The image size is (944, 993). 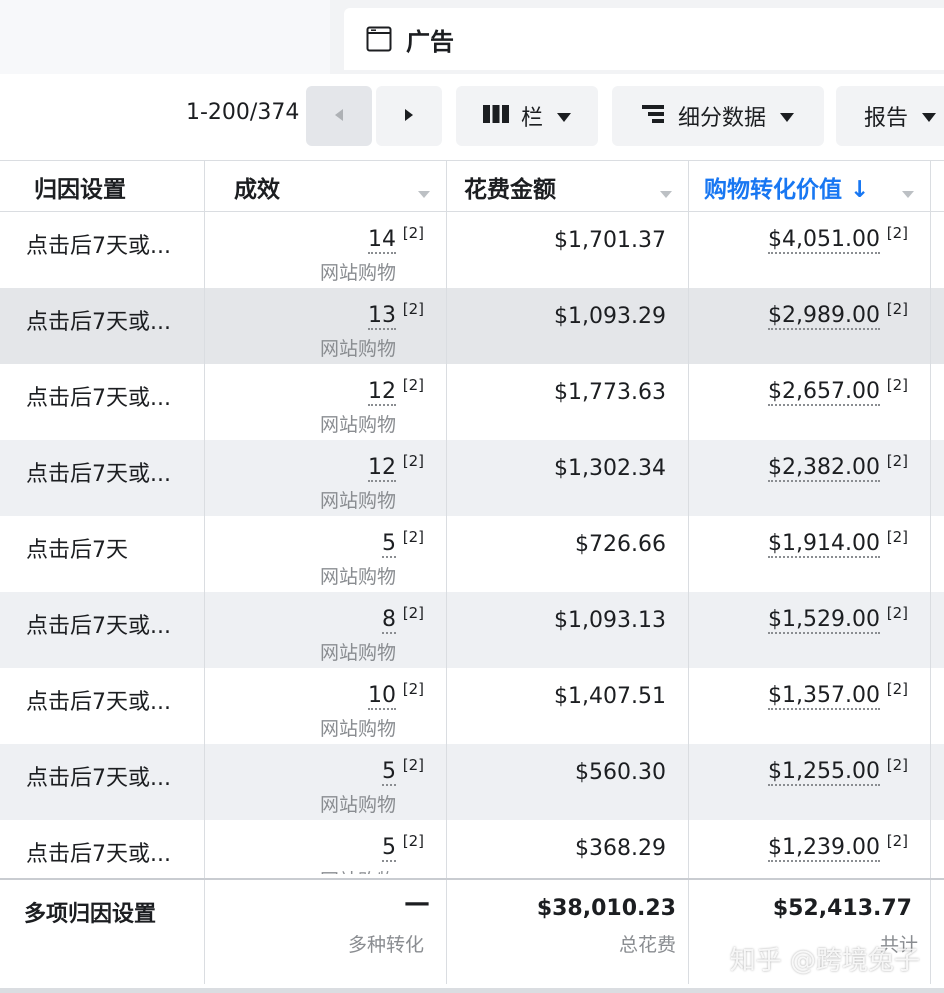 I want to click on header-spend: 花费金额, so click(x=567, y=187).